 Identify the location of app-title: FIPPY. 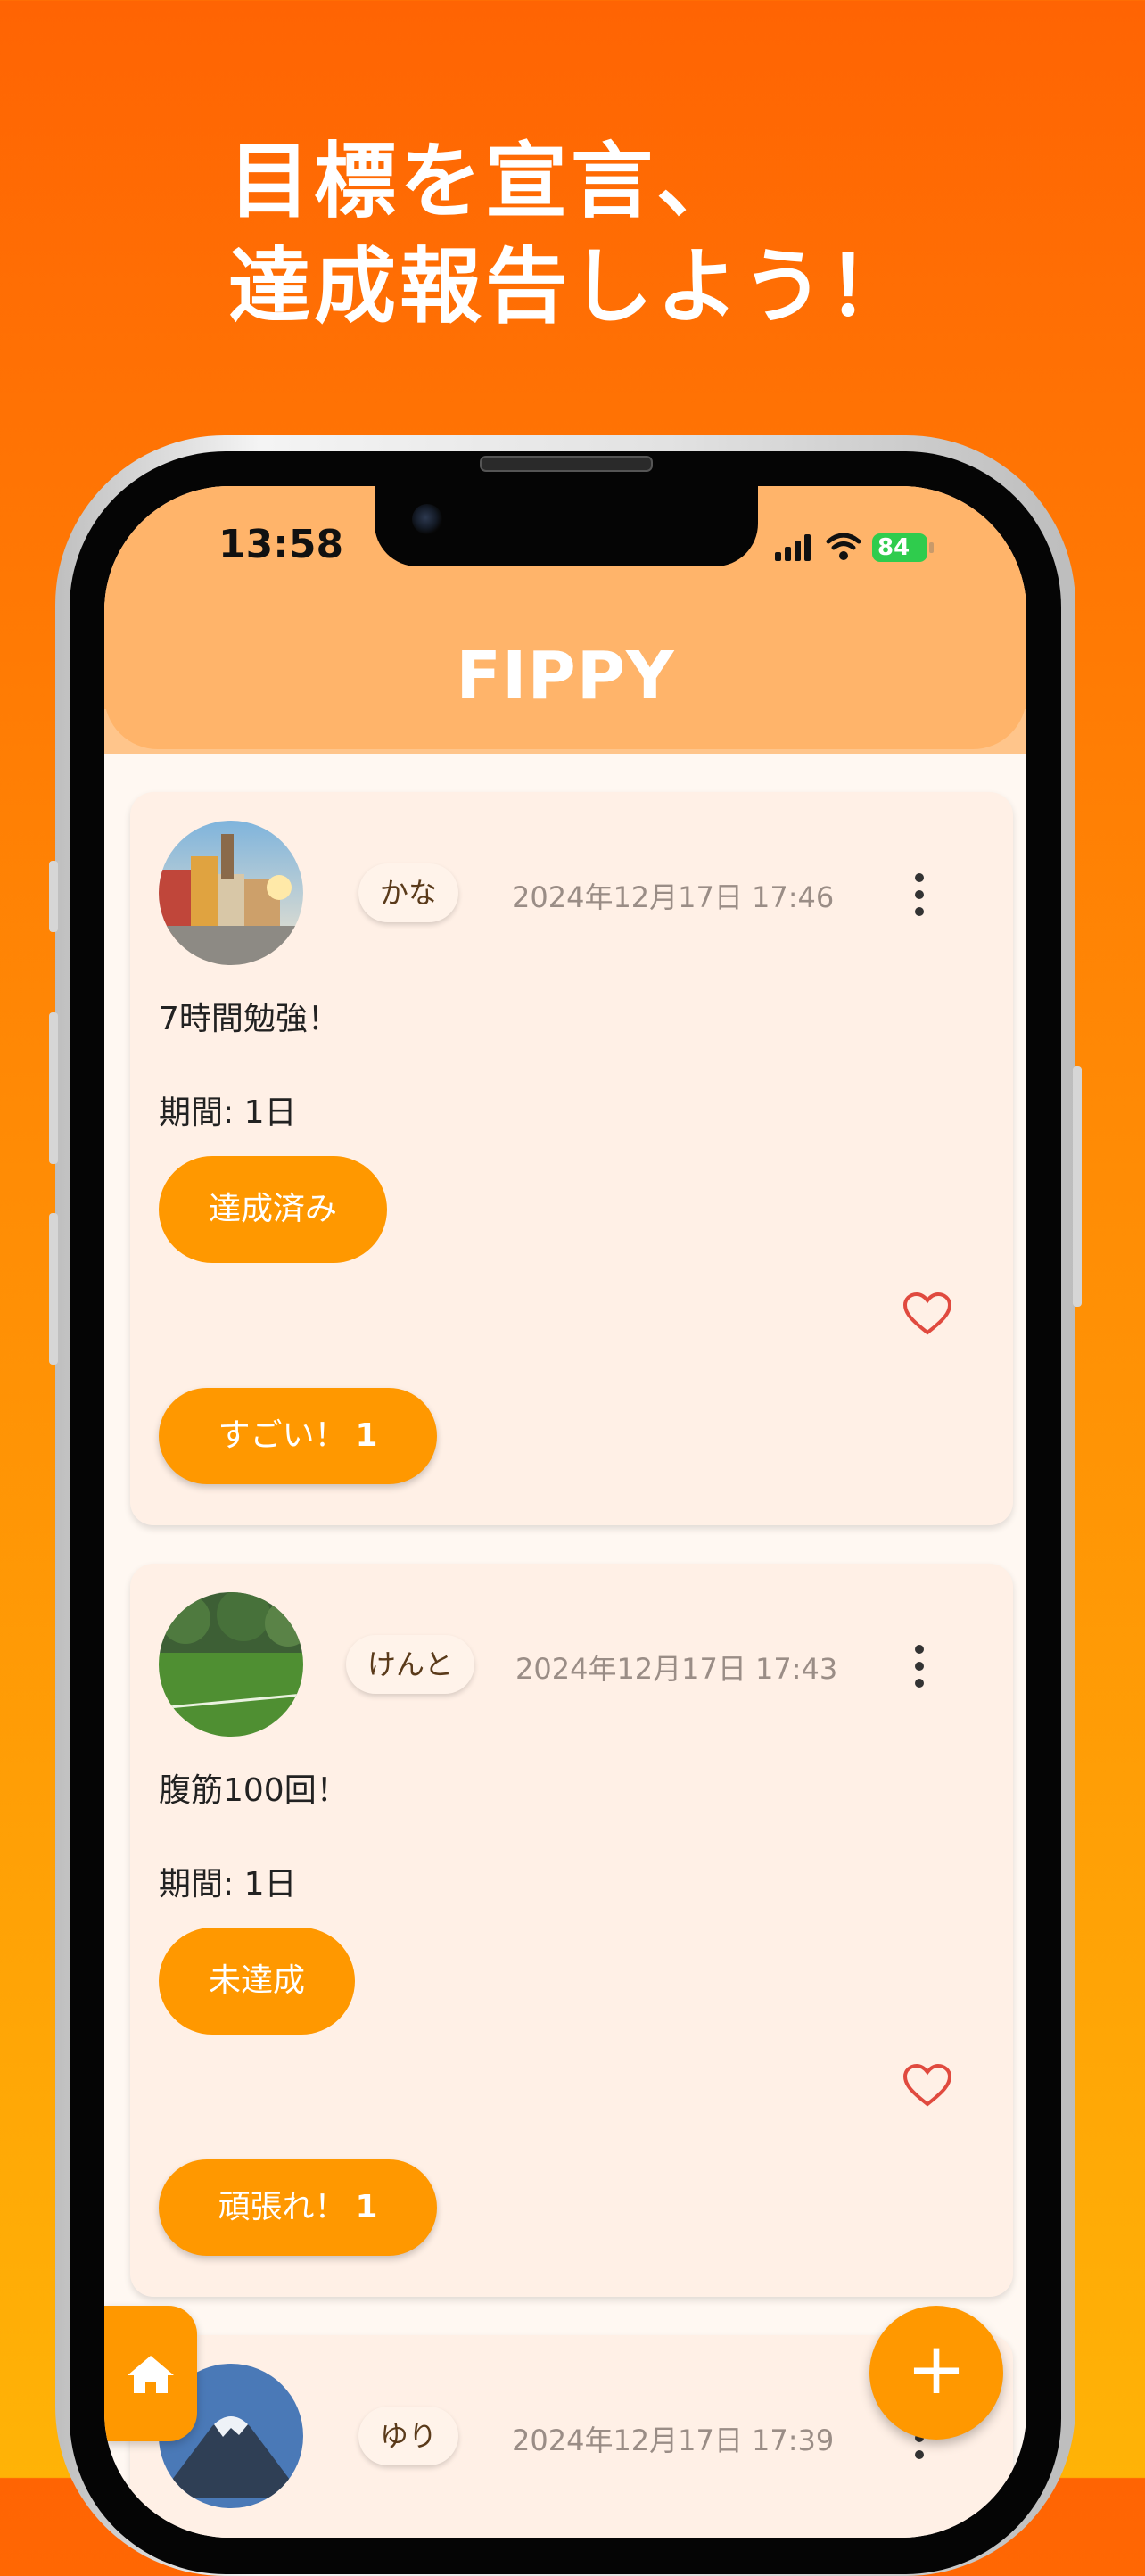
(565, 676).